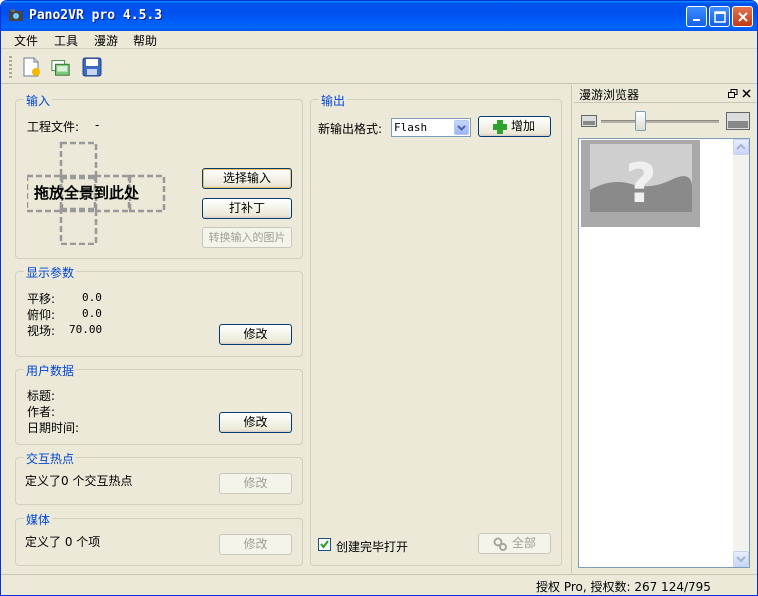 The width and height of the screenshot is (758, 596). What do you see at coordinates (696, 20) in the screenshot?
I see `minimize-icon` at bounding box center [696, 20].